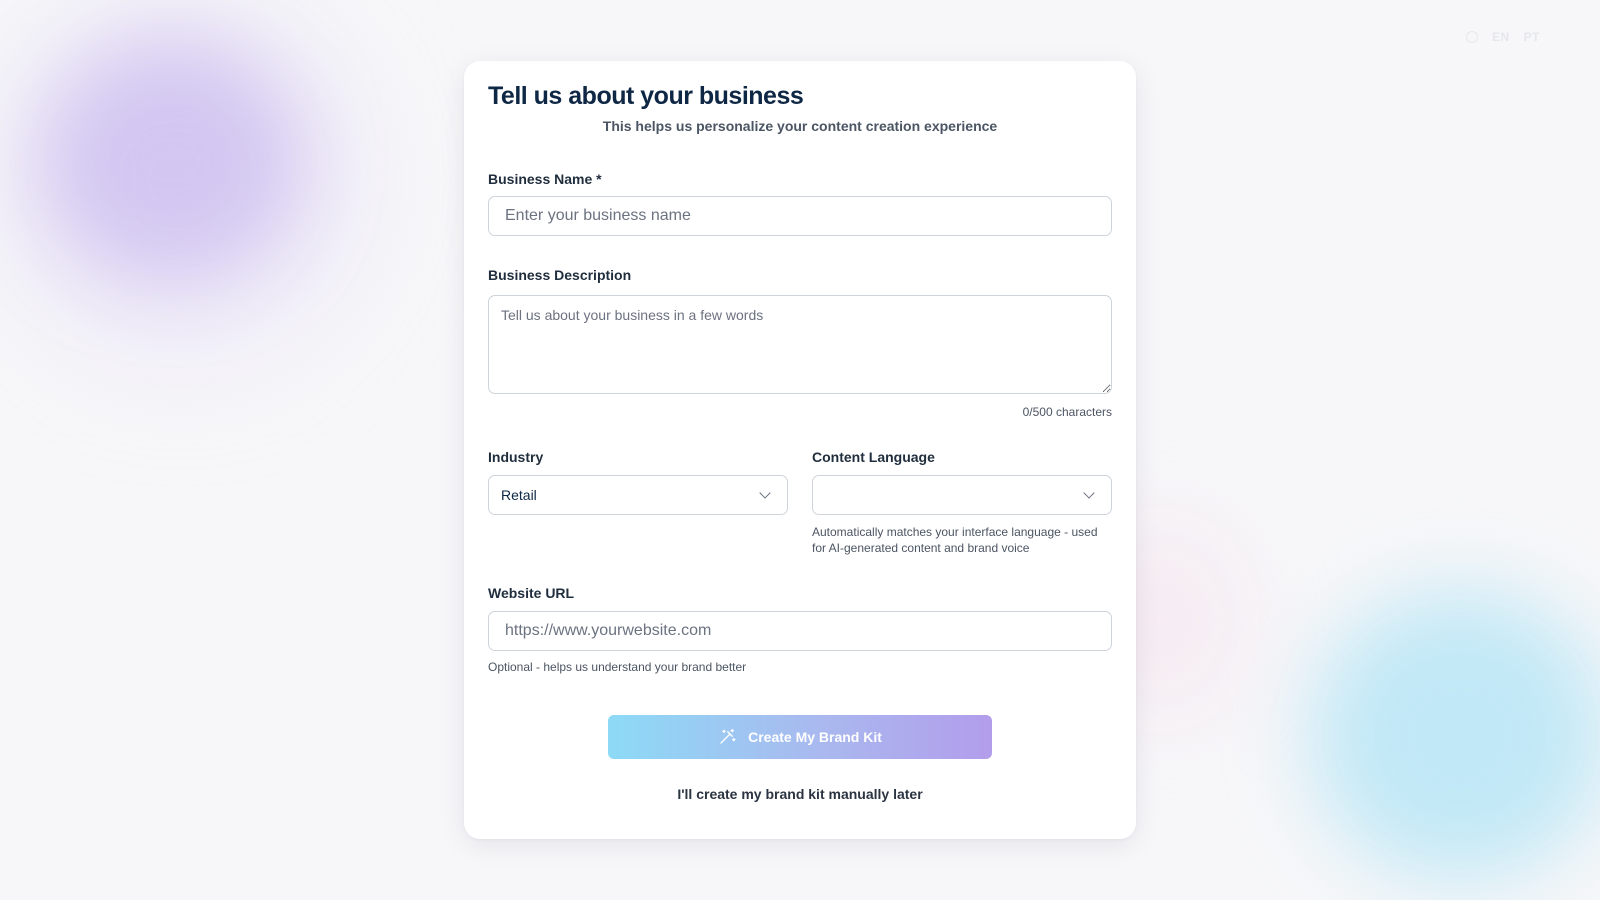 This screenshot has width=1600, height=900. Describe the element at coordinates (1532, 37) in the screenshot. I see `language-option-pt: PT` at that location.